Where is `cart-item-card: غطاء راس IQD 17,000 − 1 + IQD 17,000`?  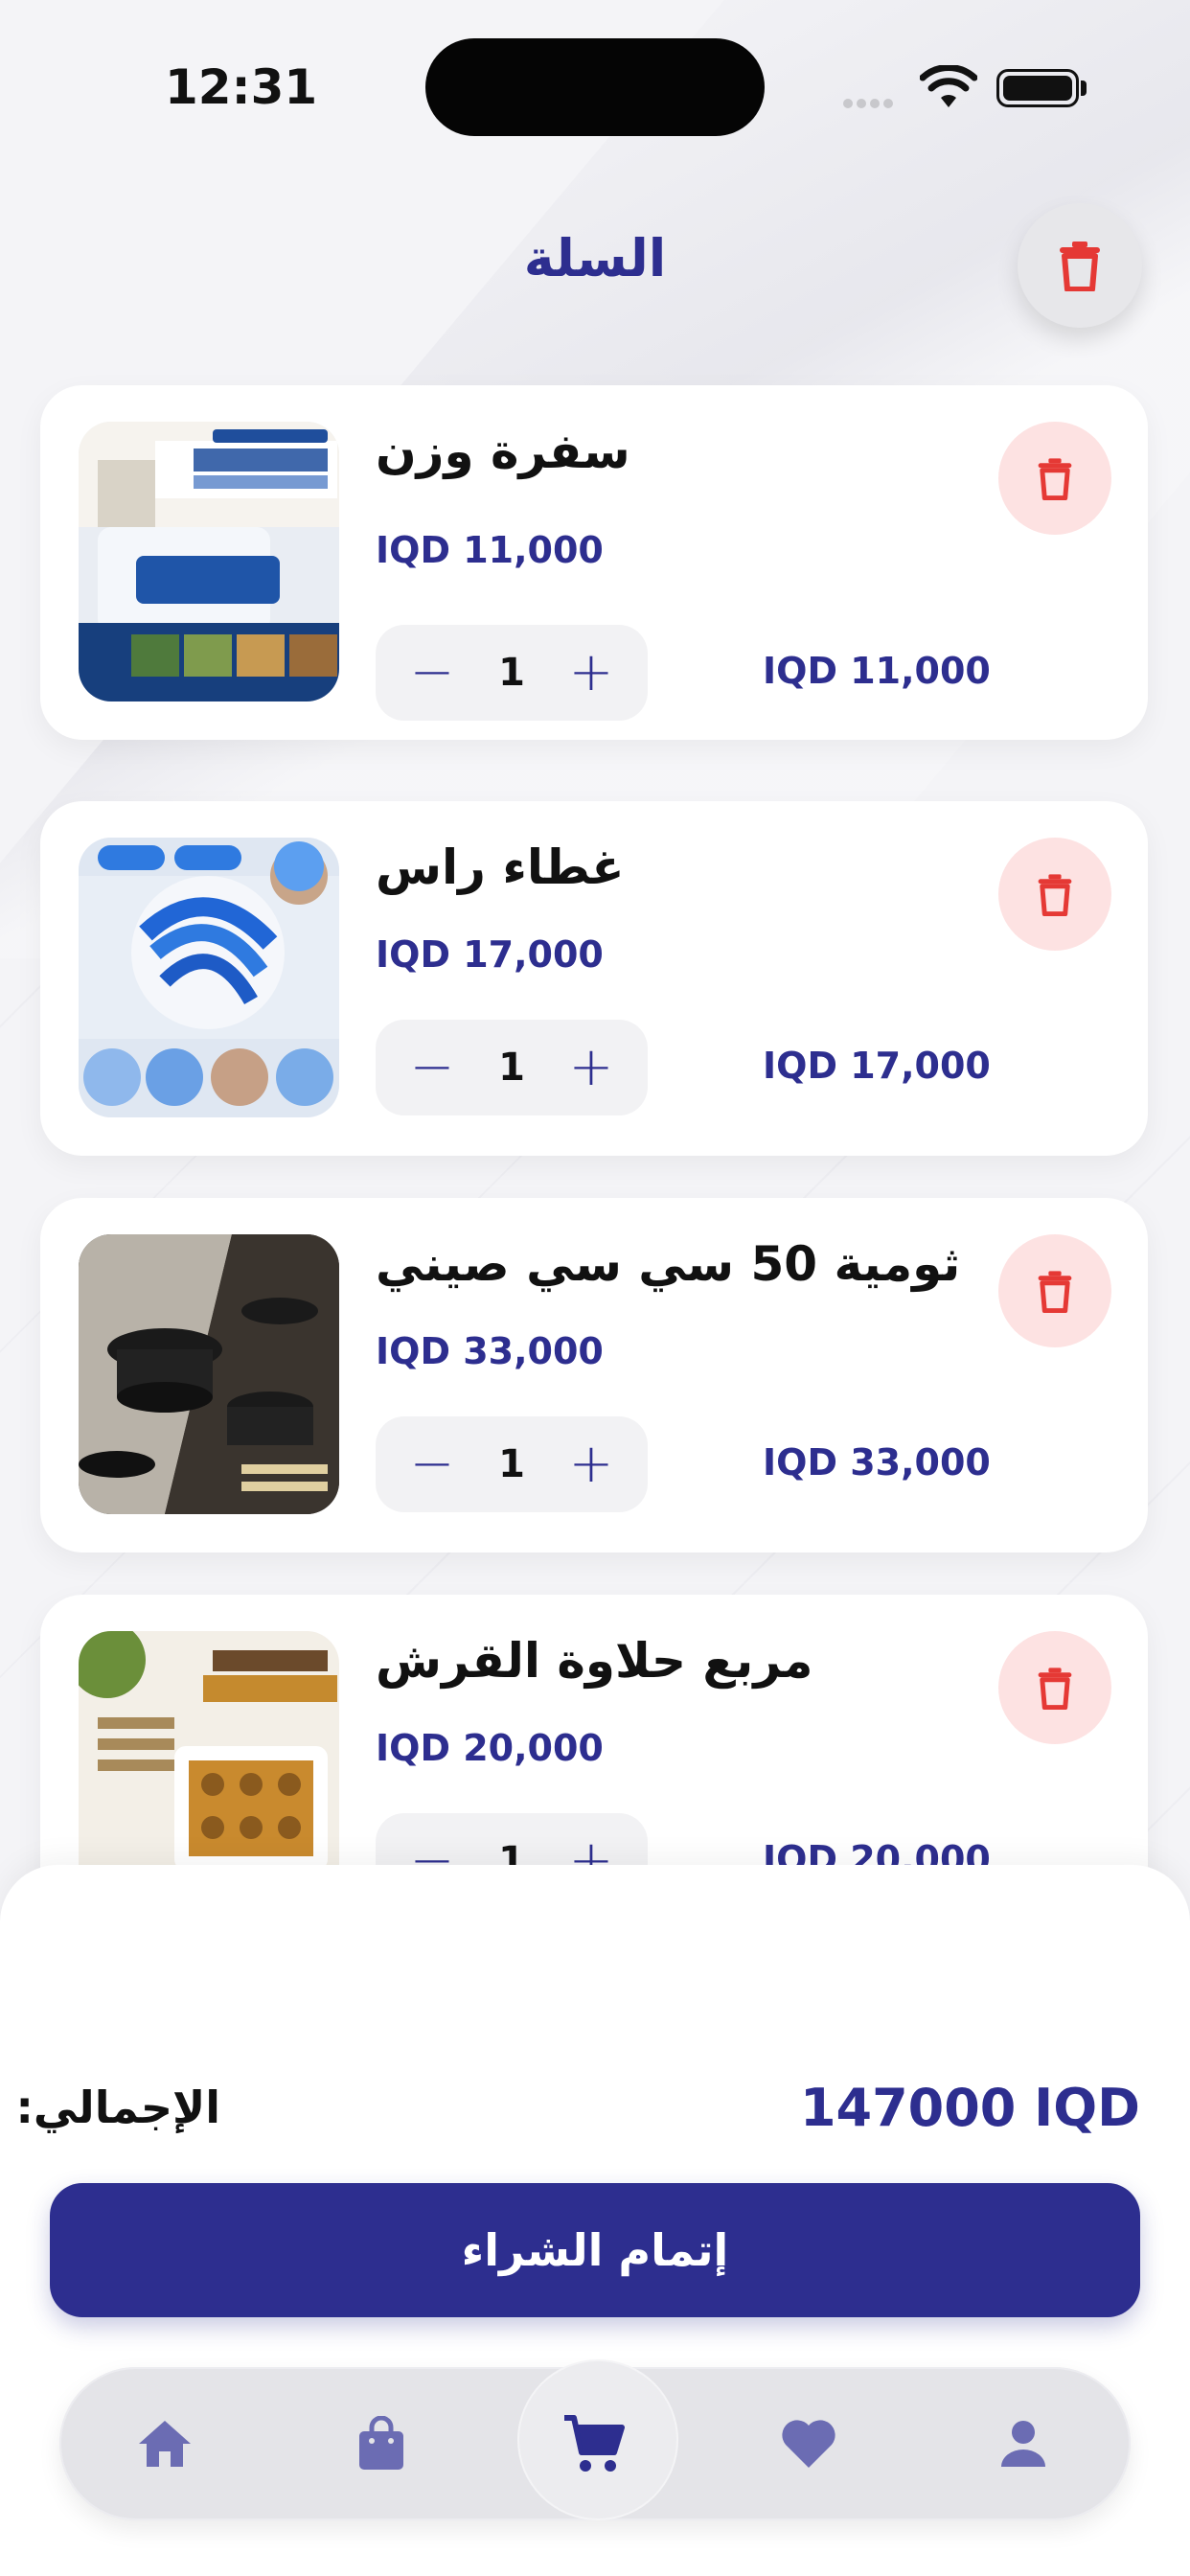
cart-item-card: غطاء راس IQD 17,000 − 1 + IQD 17,000 is located at coordinates (594, 978).